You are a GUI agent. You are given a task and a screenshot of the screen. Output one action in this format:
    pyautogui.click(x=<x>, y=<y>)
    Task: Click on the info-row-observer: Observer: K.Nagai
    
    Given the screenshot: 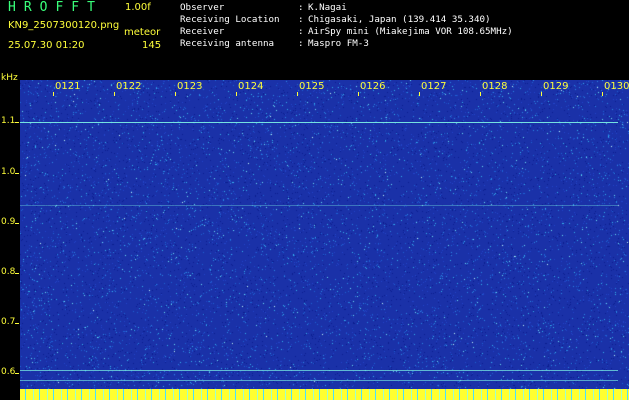 What is the action you would take?
    pyautogui.click(x=346, y=8)
    